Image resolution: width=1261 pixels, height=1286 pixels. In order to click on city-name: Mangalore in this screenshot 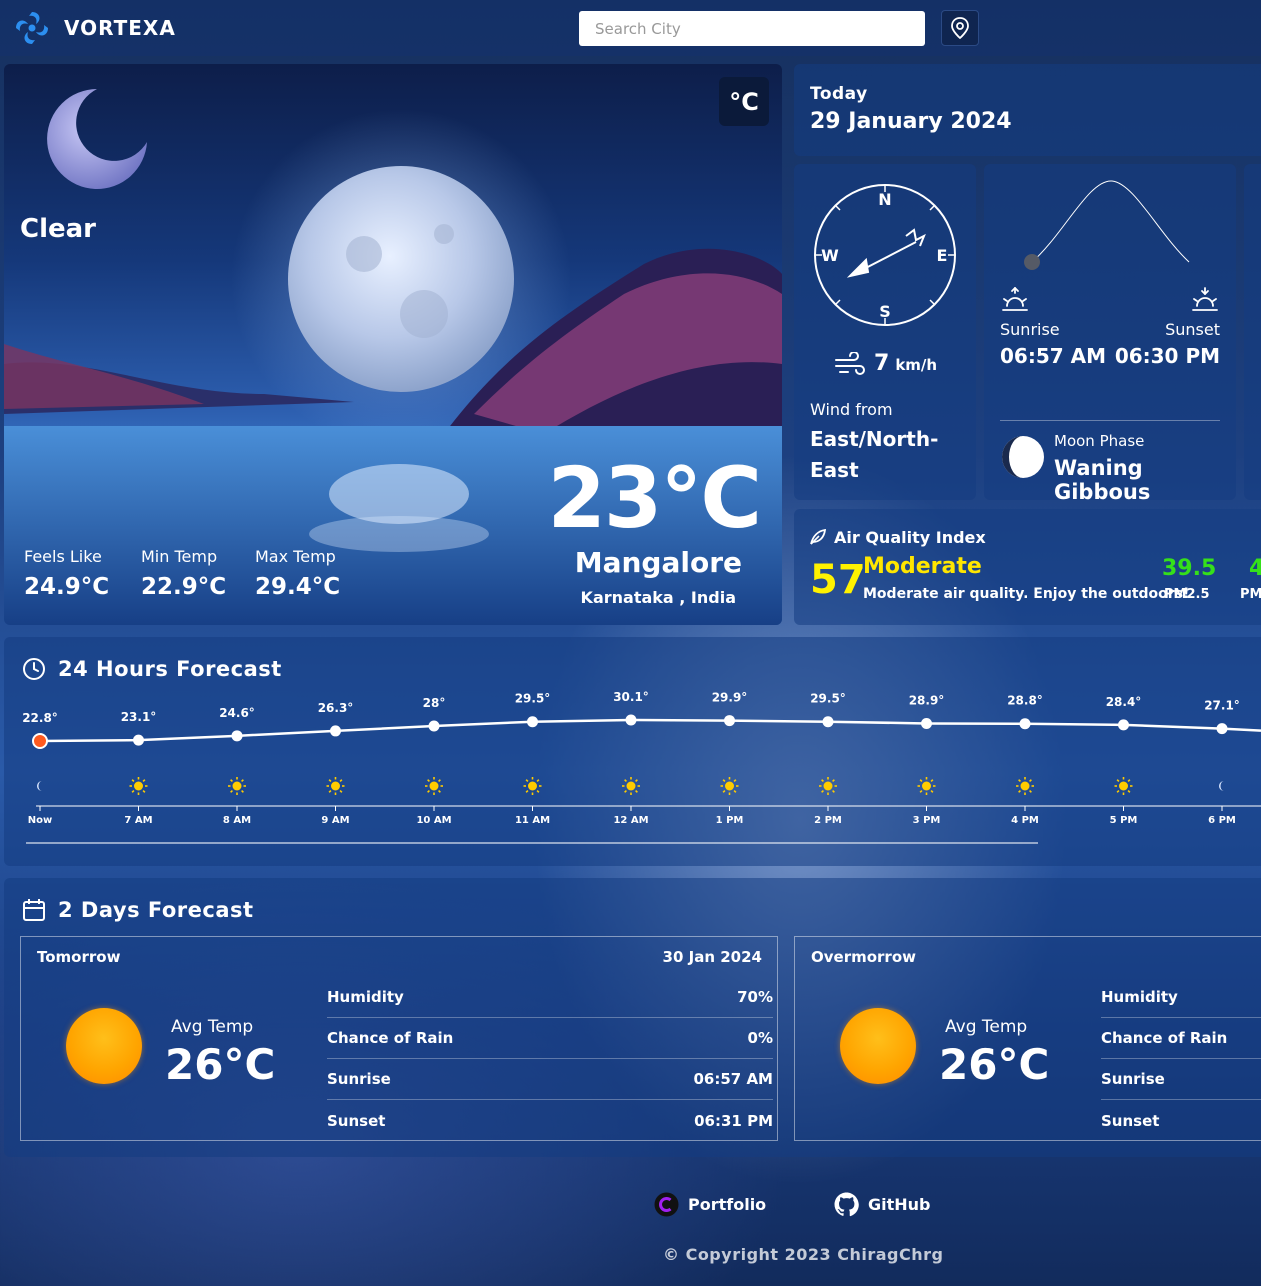, I will do `click(658, 562)`.